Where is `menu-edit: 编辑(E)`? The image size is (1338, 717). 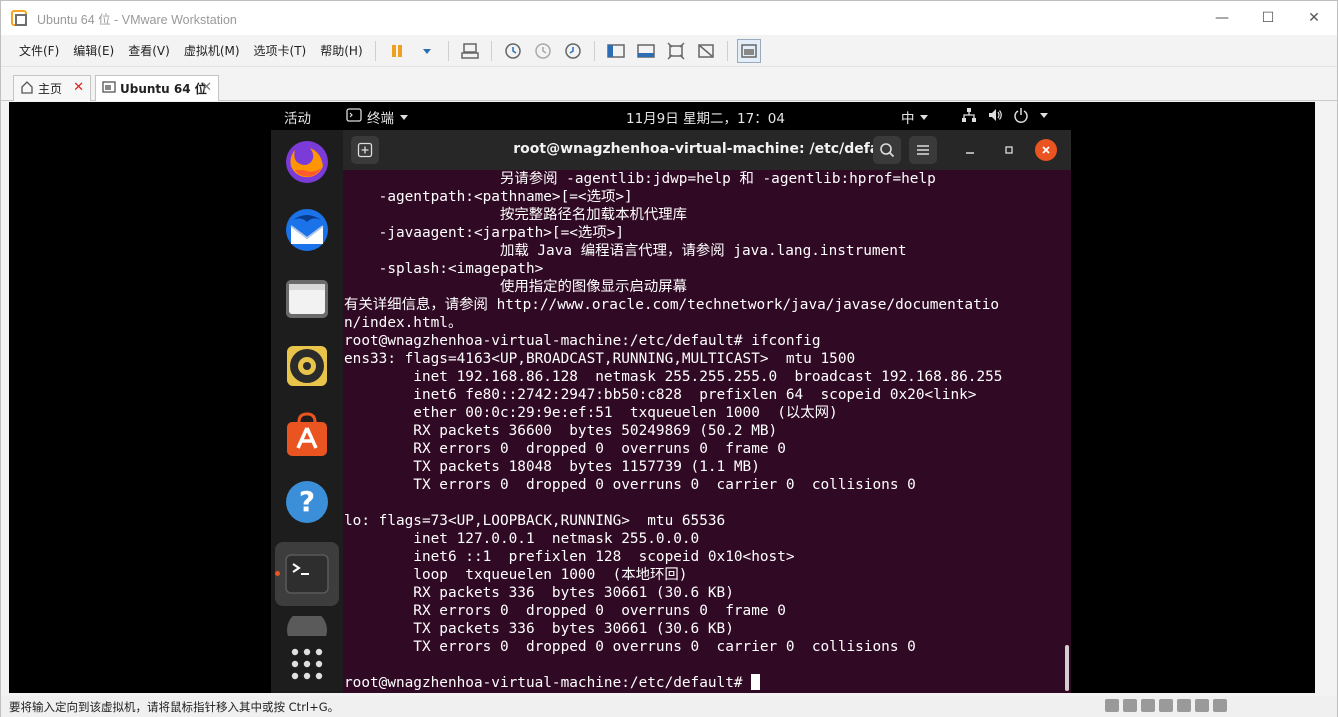
menu-edit: 编辑(E) is located at coordinates (93, 50).